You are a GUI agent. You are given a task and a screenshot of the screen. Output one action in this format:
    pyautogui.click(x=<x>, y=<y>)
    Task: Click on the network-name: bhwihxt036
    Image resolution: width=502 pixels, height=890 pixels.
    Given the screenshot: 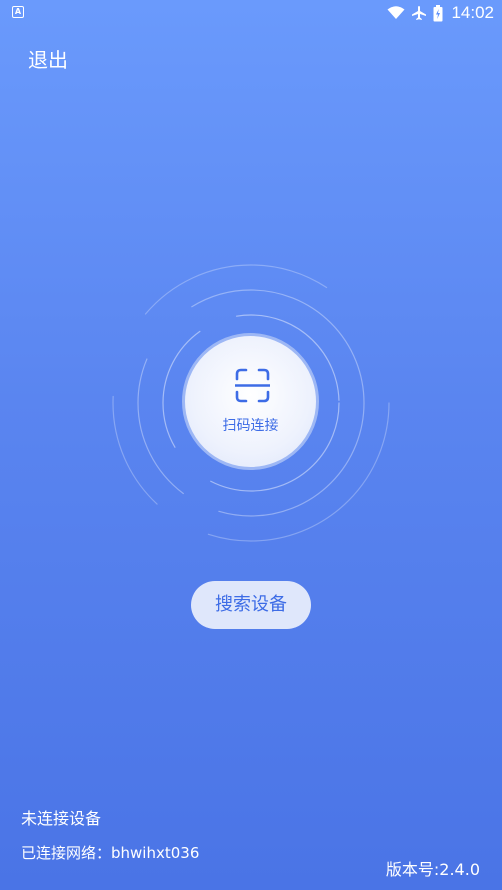 What is the action you would take?
    pyautogui.click(x=155, y=853)
    